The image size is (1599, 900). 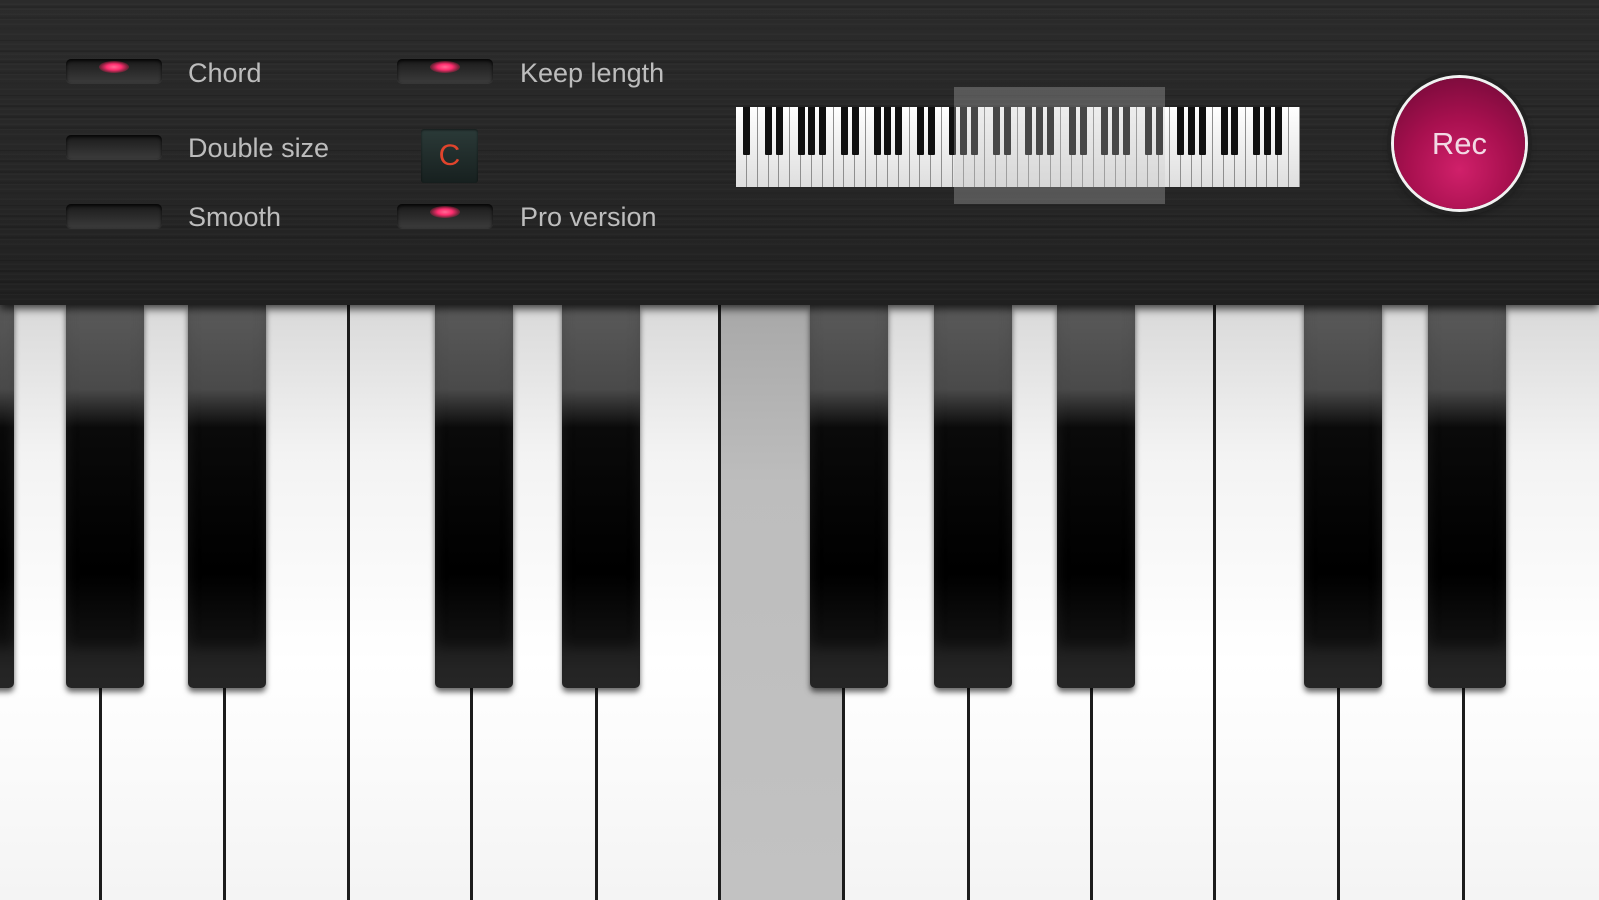 I want to click on pro-version-toggle, so click(x=445, y=216).